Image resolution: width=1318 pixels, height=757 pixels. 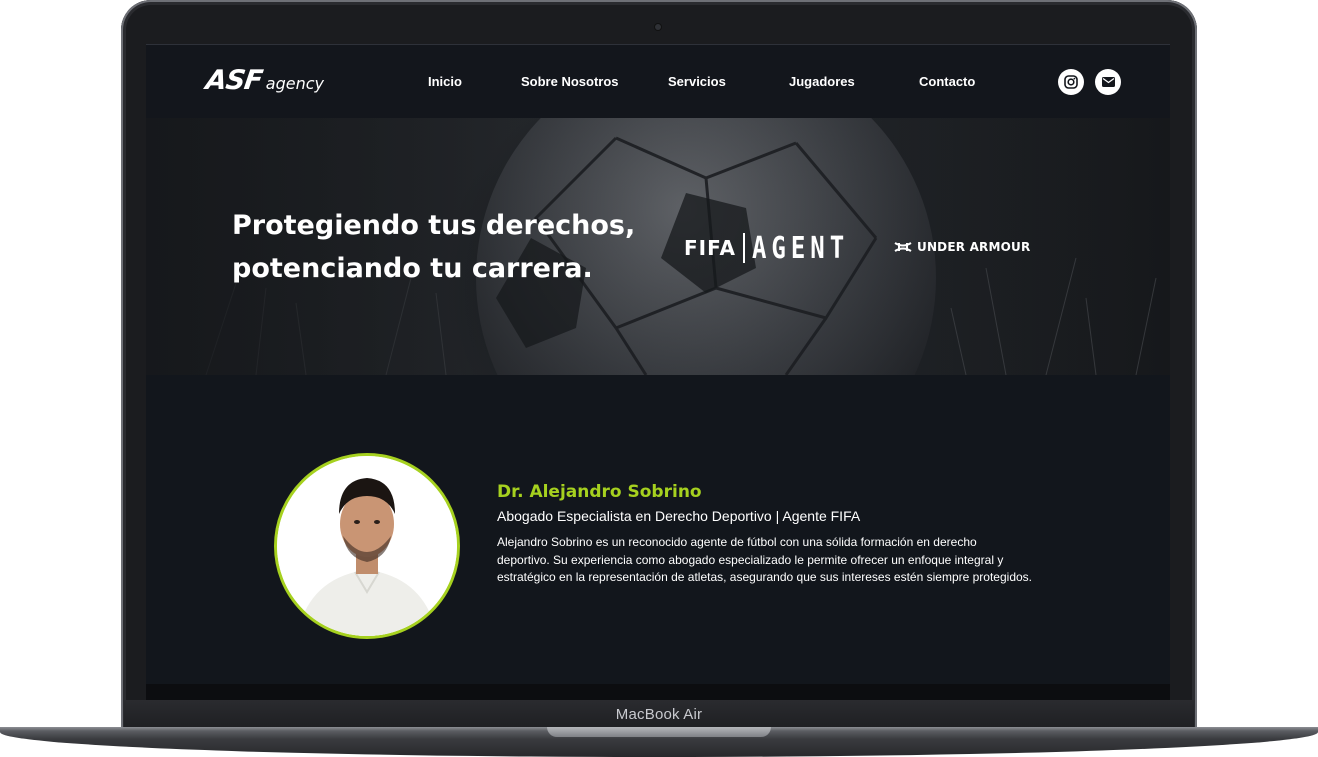 What do you see at coordinates (233, 80) in the screenshot?
I see `logo-mark: ASF` at bounding box center [233, 80].